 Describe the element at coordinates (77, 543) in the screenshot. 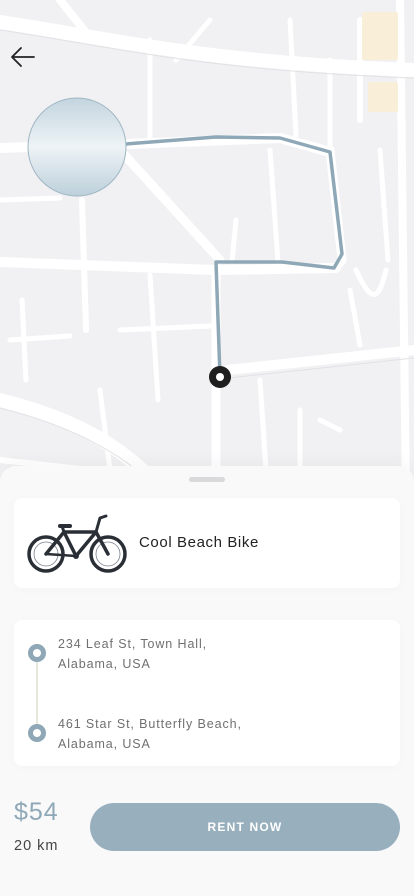

I see `bicycle-icon` at that location.